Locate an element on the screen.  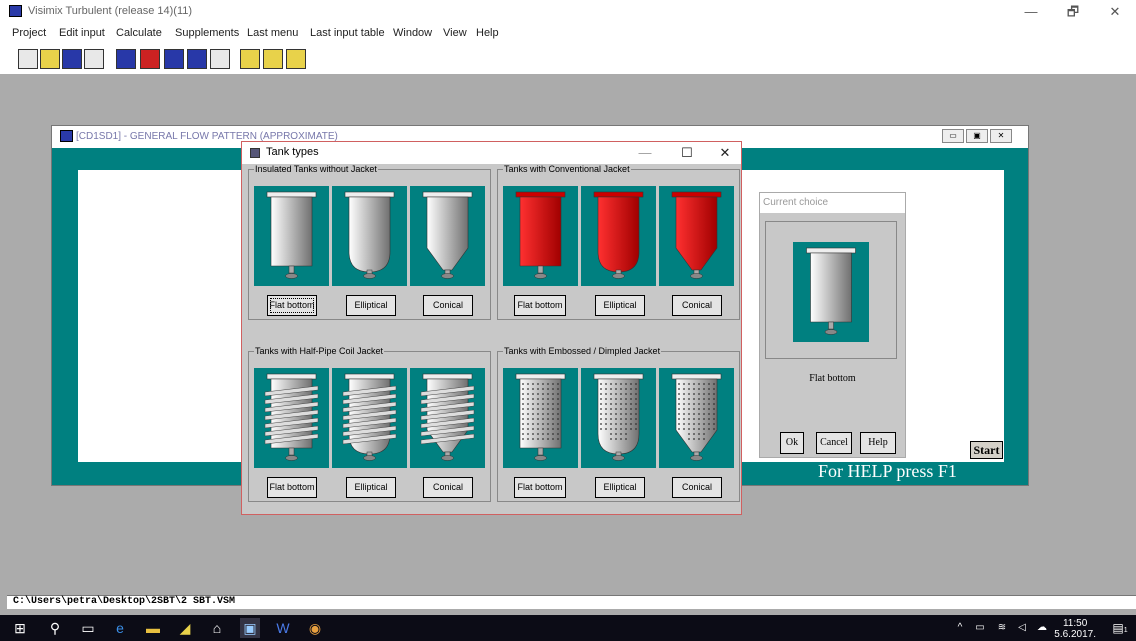
child-minimize-button: ▭ is located at coordinates (953, 136).